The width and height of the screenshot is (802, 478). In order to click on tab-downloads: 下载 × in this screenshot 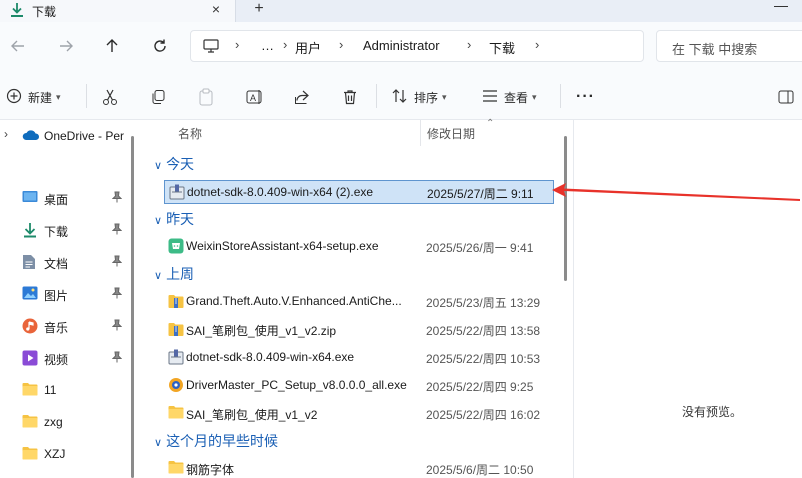, I will do `click(118, 11)`.